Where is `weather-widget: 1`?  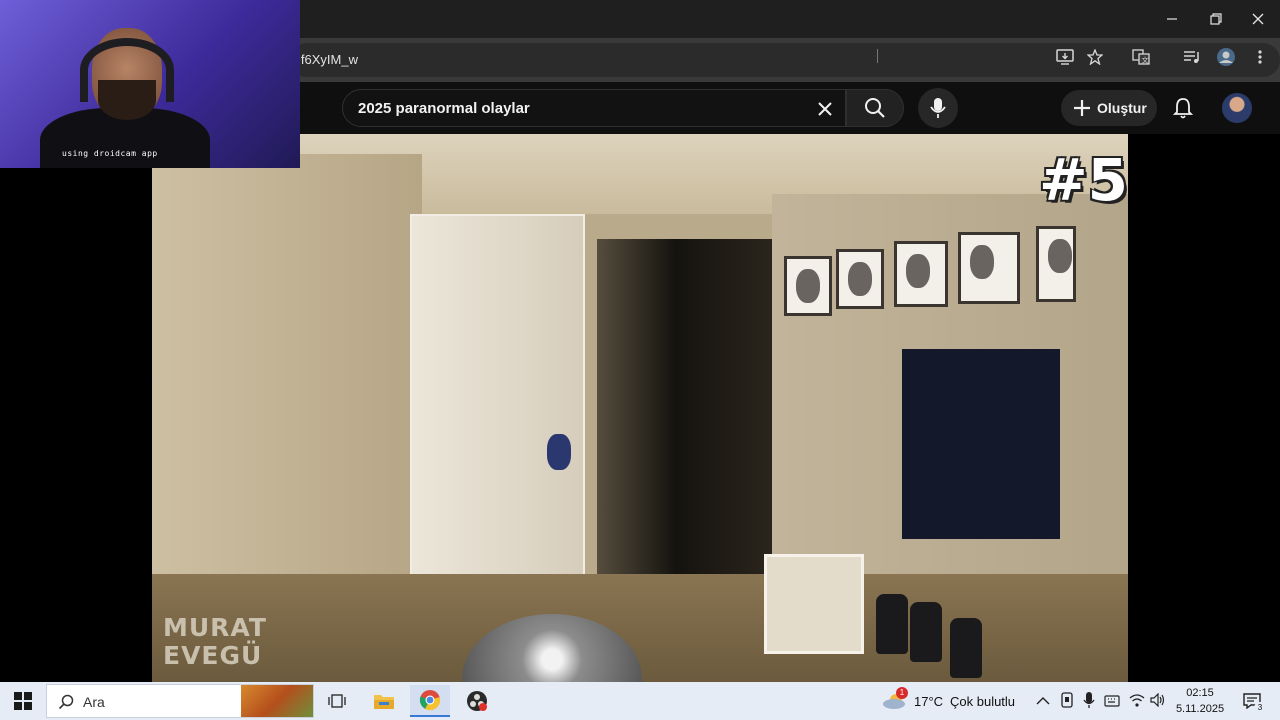 weather-widget: 1 is located at coordinates (896, 699).